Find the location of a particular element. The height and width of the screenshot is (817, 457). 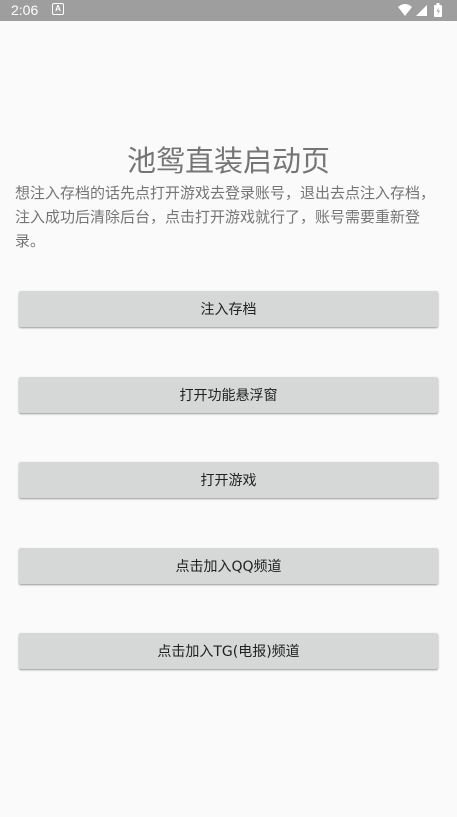

open-floating-window-button: 打开功能悬浮窗 is located at coordinates (228, 395).